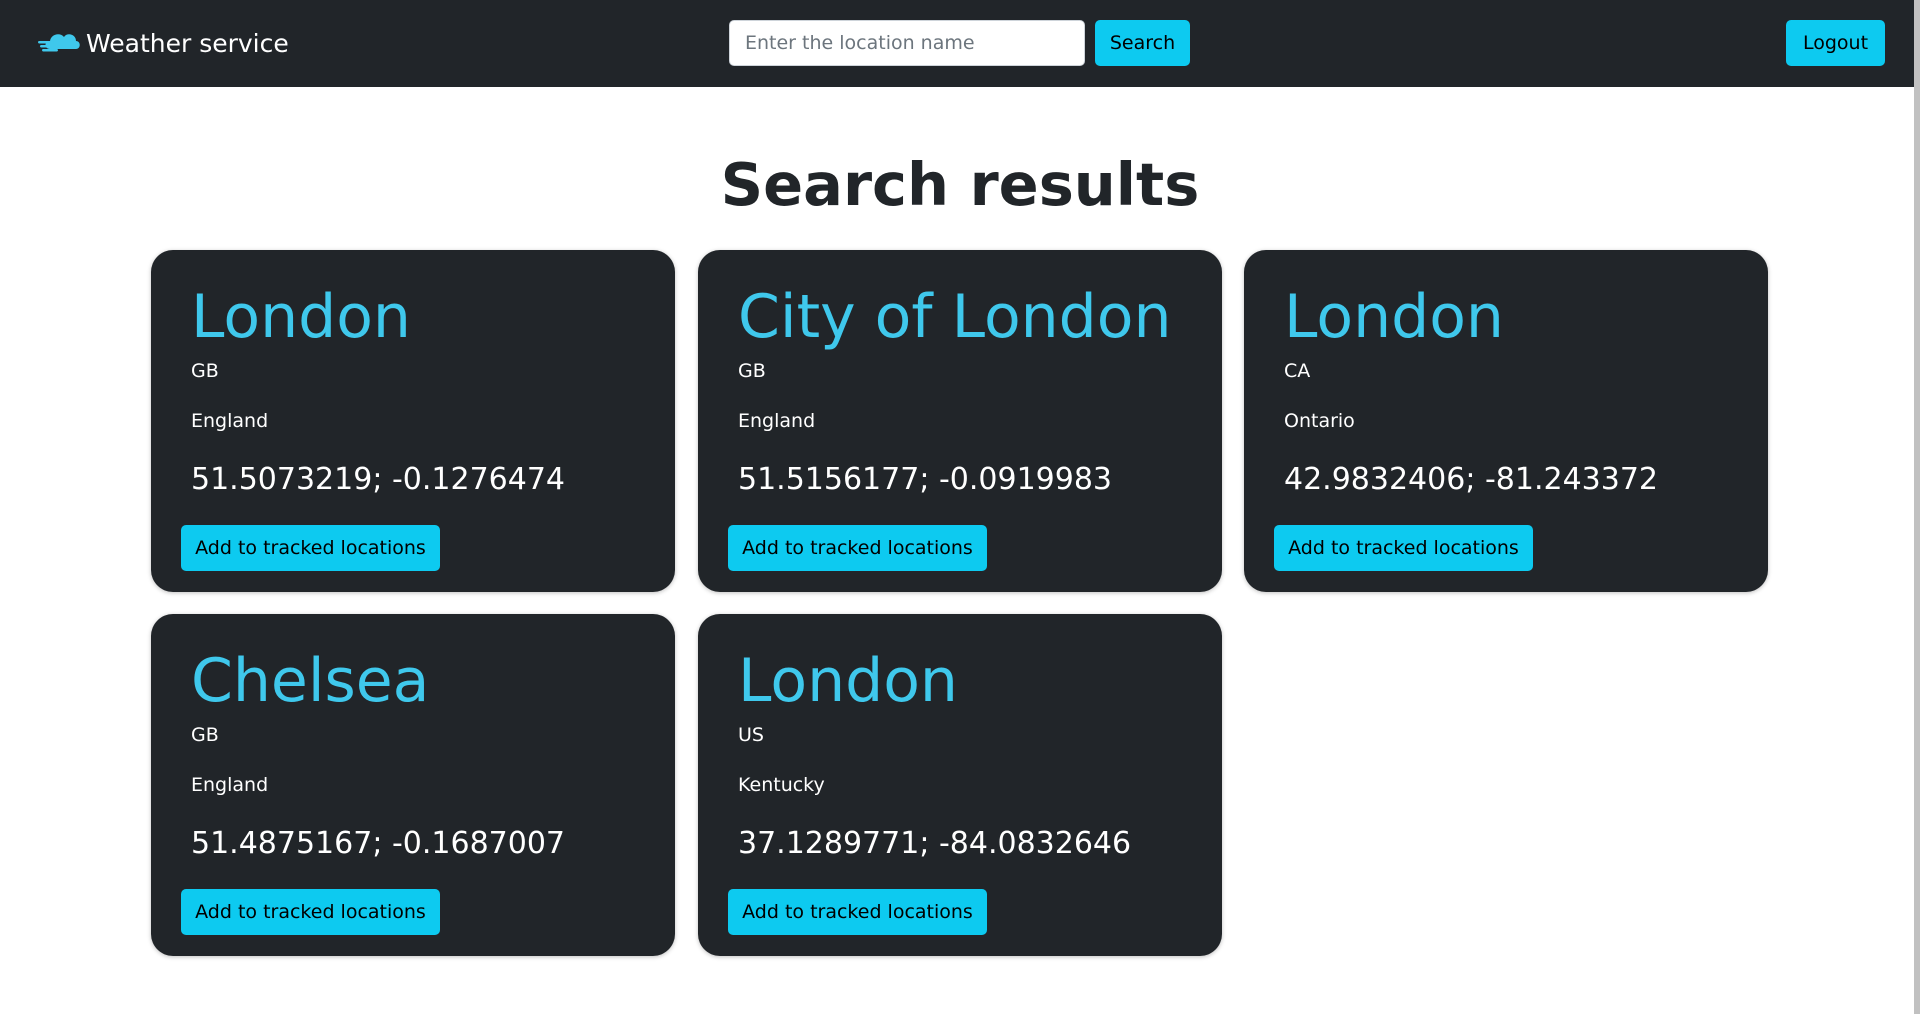 Image resolution: width=1920 pixels, height=1014 pixels. What do you see at coordinates (1835, 43) in the screenshot?
I see `logout-button: Logout` at bounding box center [1835, 43].